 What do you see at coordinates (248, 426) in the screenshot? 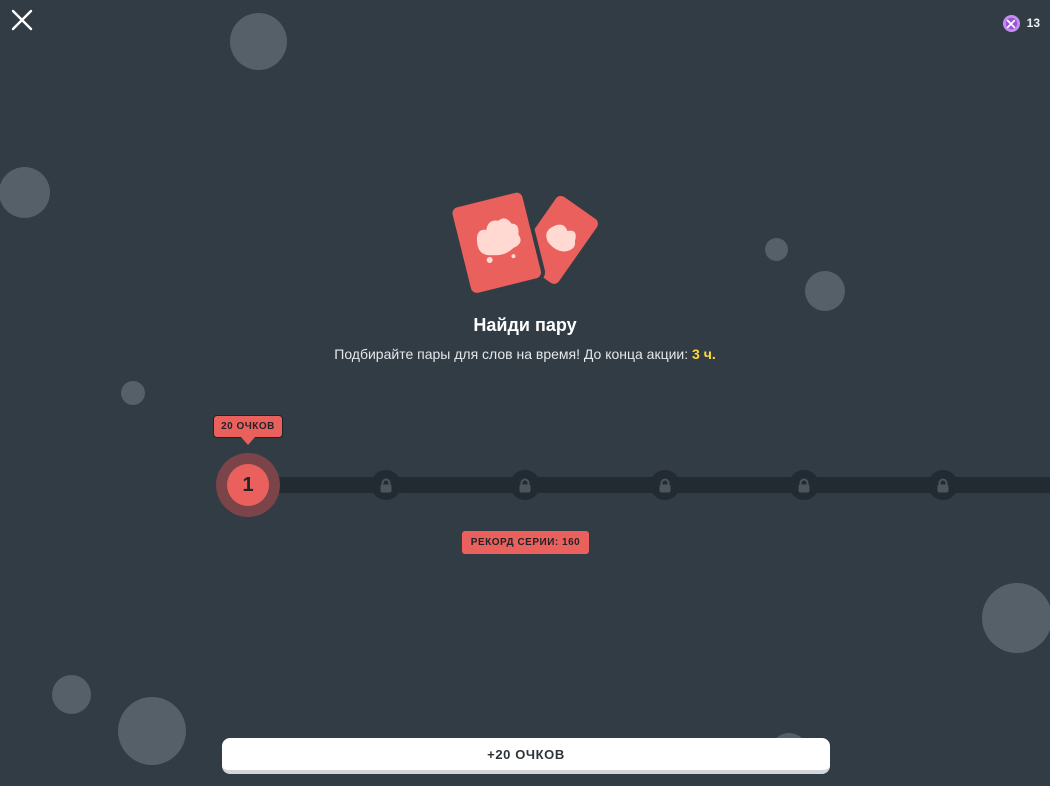
I see `points-tag: 20 ОЧКОВ` at bounding box center [248, 426].